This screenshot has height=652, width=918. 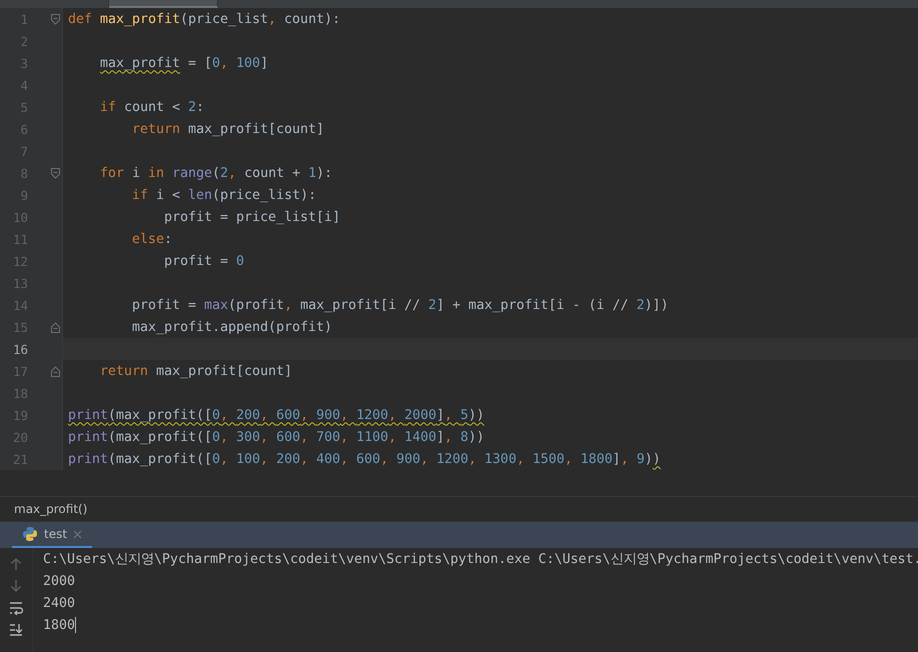 What do you see at coordinates (60, 626) in the screenshot?
I see `console-output-line: 1800` at bounding box center [60, 626].